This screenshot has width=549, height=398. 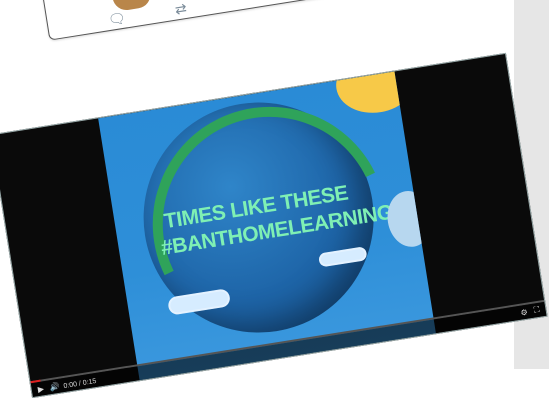 I want to click on settings-icon: ⚙, so click(x=524, y=313).